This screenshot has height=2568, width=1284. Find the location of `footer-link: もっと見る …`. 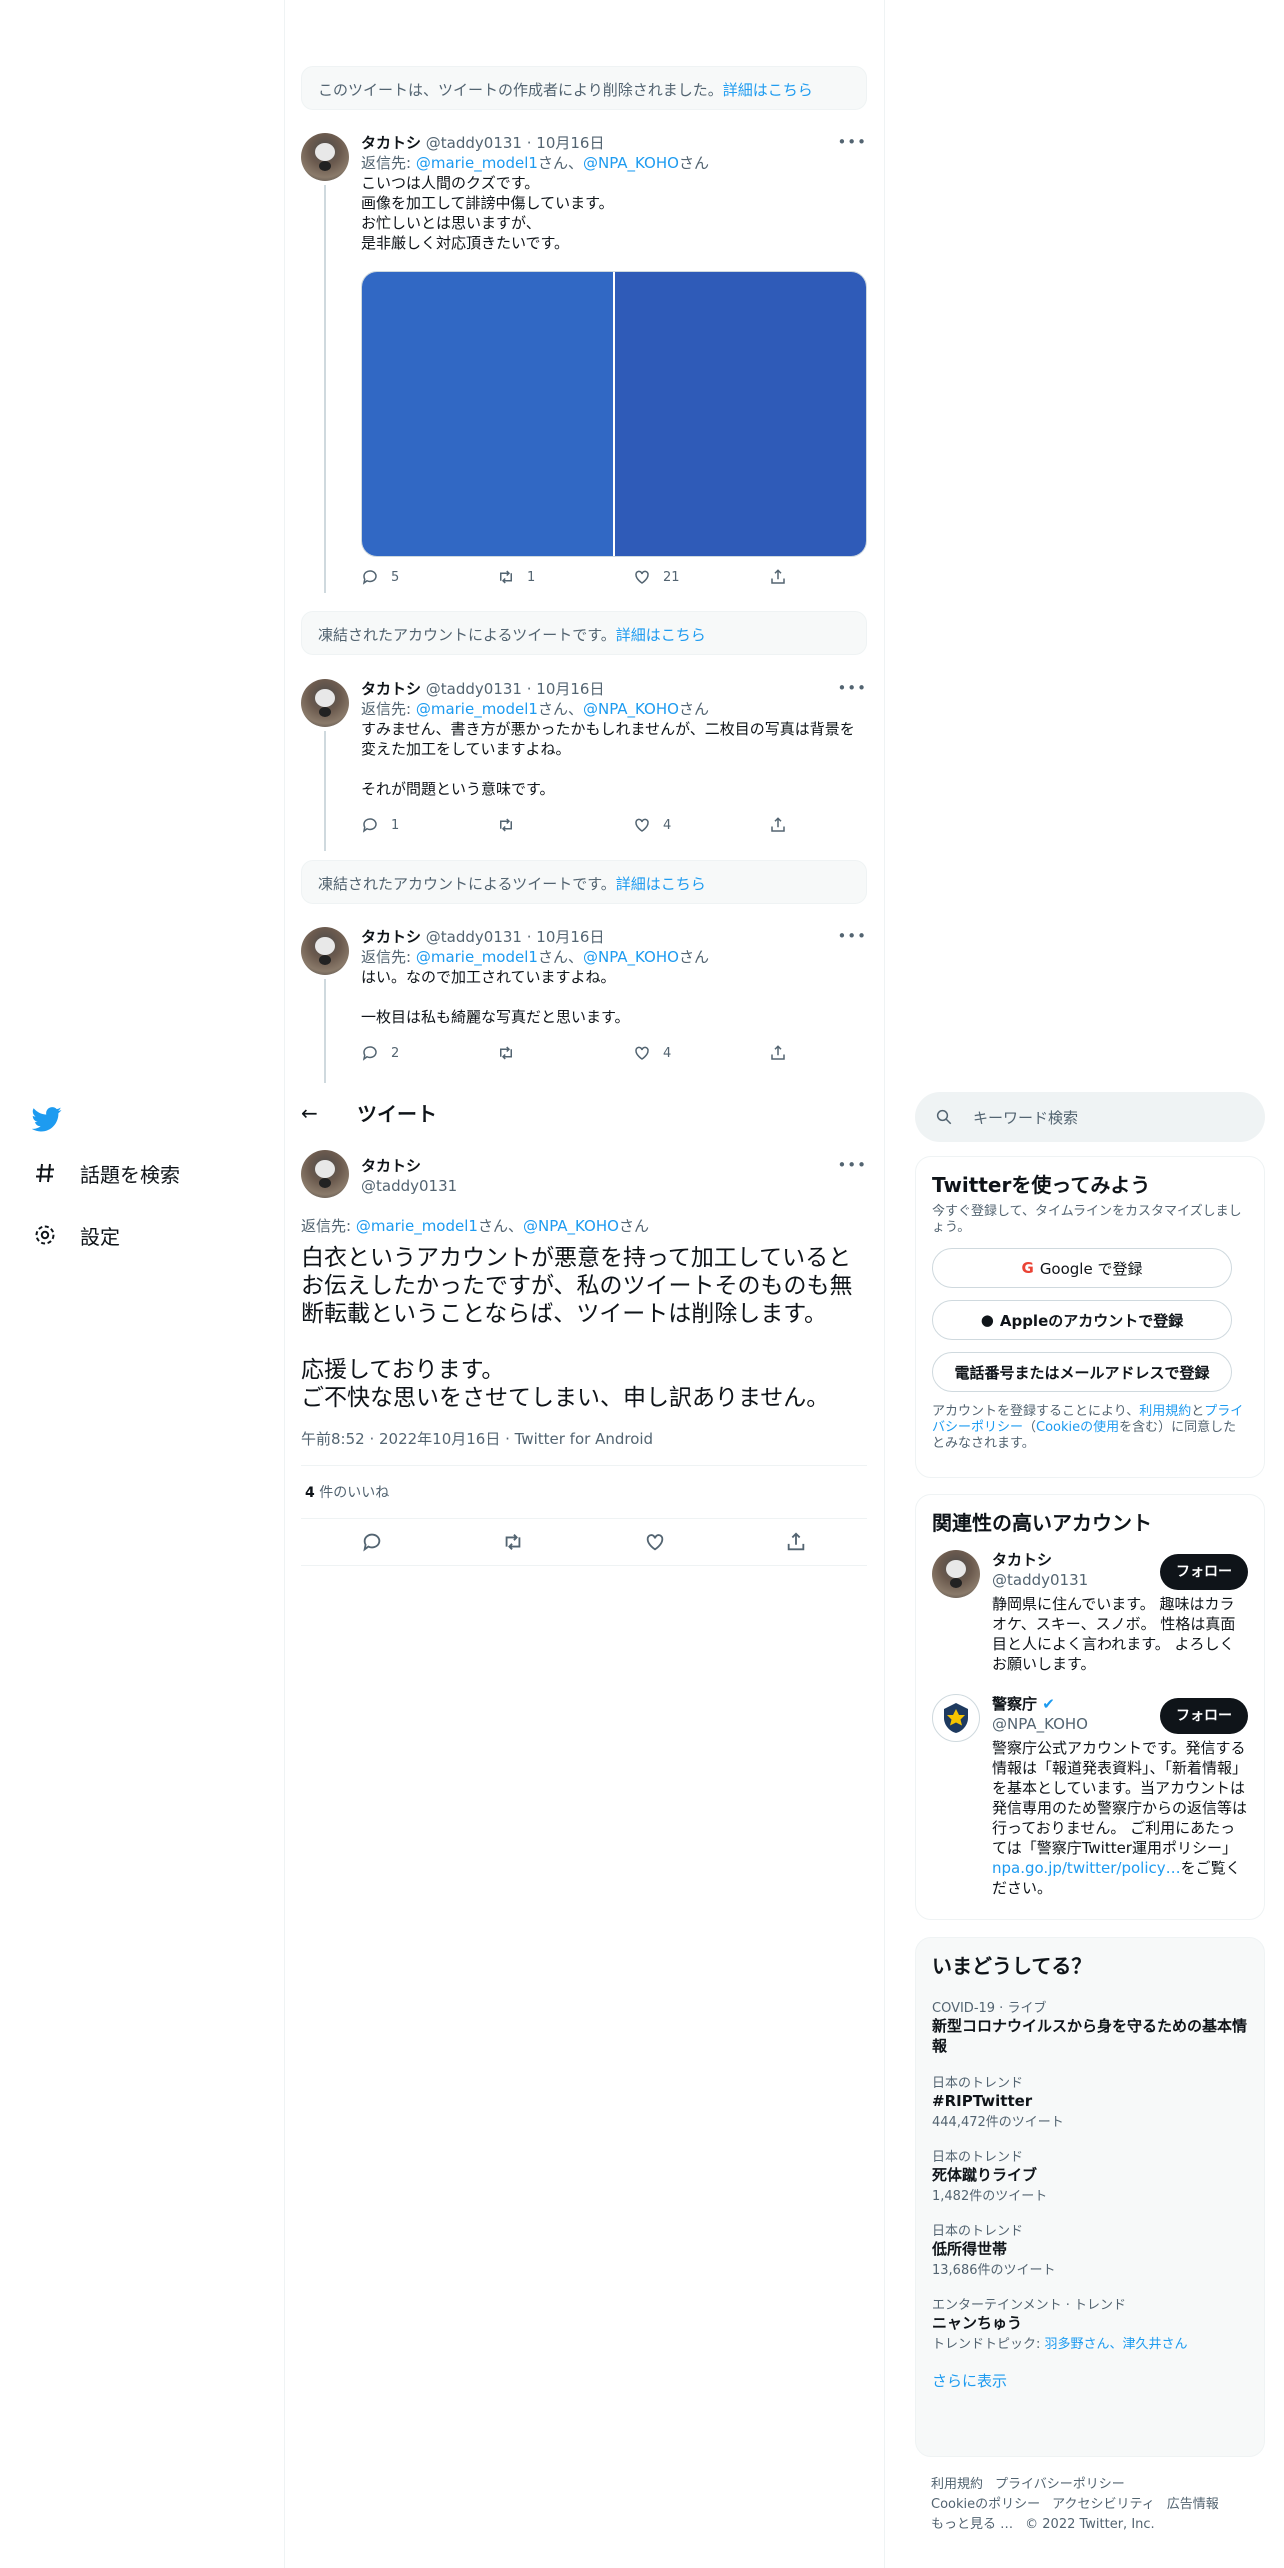

footer-link: もっと見る … is located at coordinates (972, 2524).